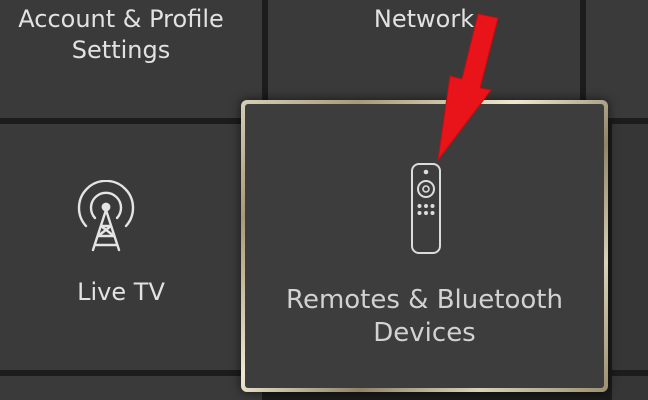 This screenshot has width=648, height=400. Describe the element at coordinates (121, 34) in the screenshot. I see `tile-label: Account & Profile Settings` at that location.